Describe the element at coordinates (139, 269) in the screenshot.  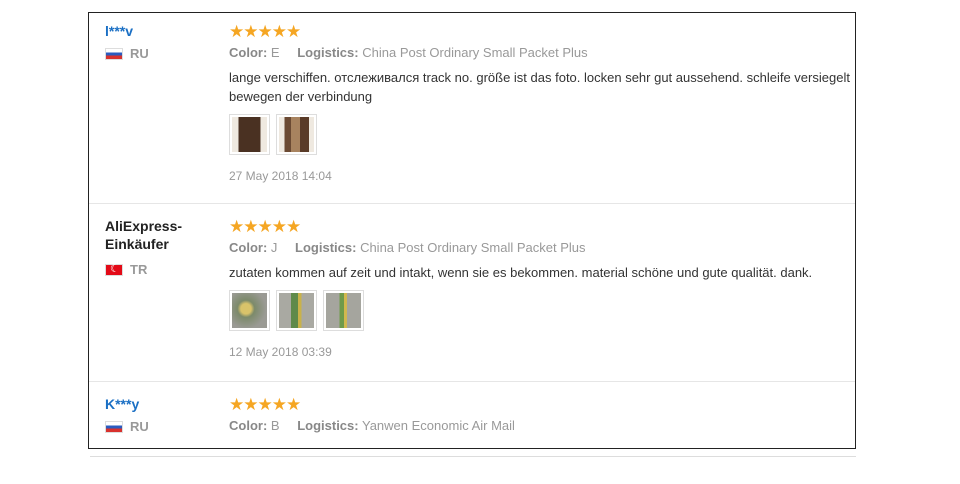
I see `country-code: TR` at that location.